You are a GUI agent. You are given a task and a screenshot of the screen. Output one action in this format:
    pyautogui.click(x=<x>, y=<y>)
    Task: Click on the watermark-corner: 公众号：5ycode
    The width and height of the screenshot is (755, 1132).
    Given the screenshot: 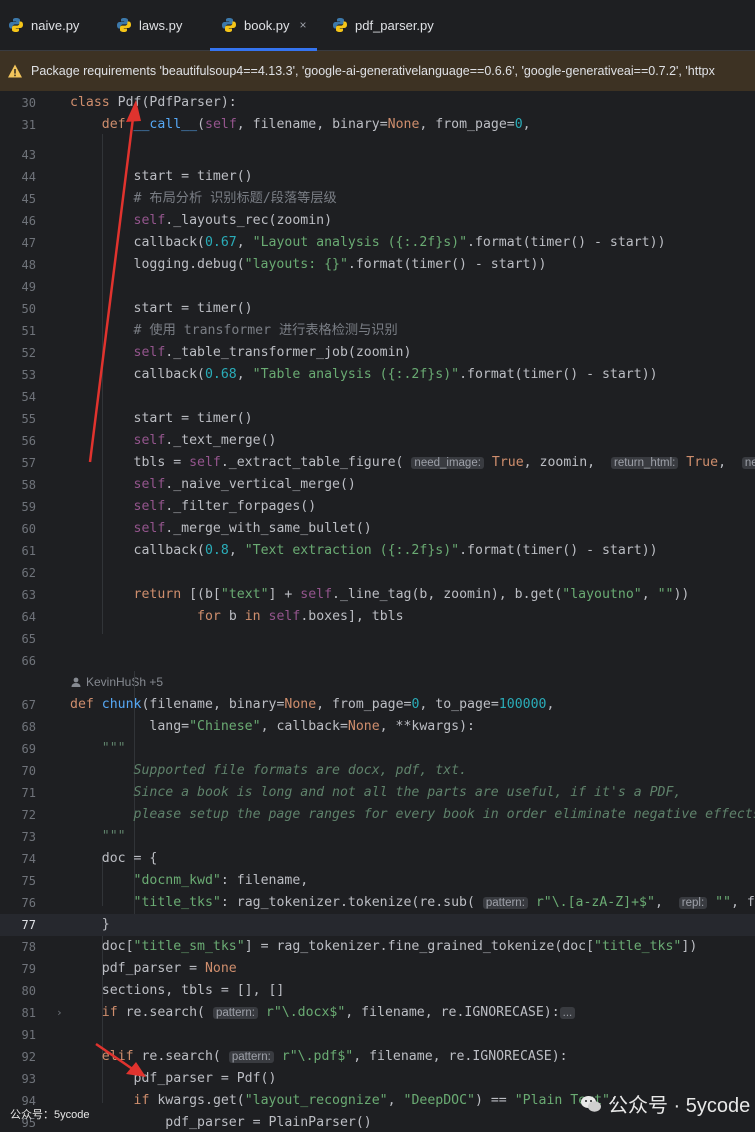 What is the action you would take?
    pyautogui.click(x=50, y=1115)
    